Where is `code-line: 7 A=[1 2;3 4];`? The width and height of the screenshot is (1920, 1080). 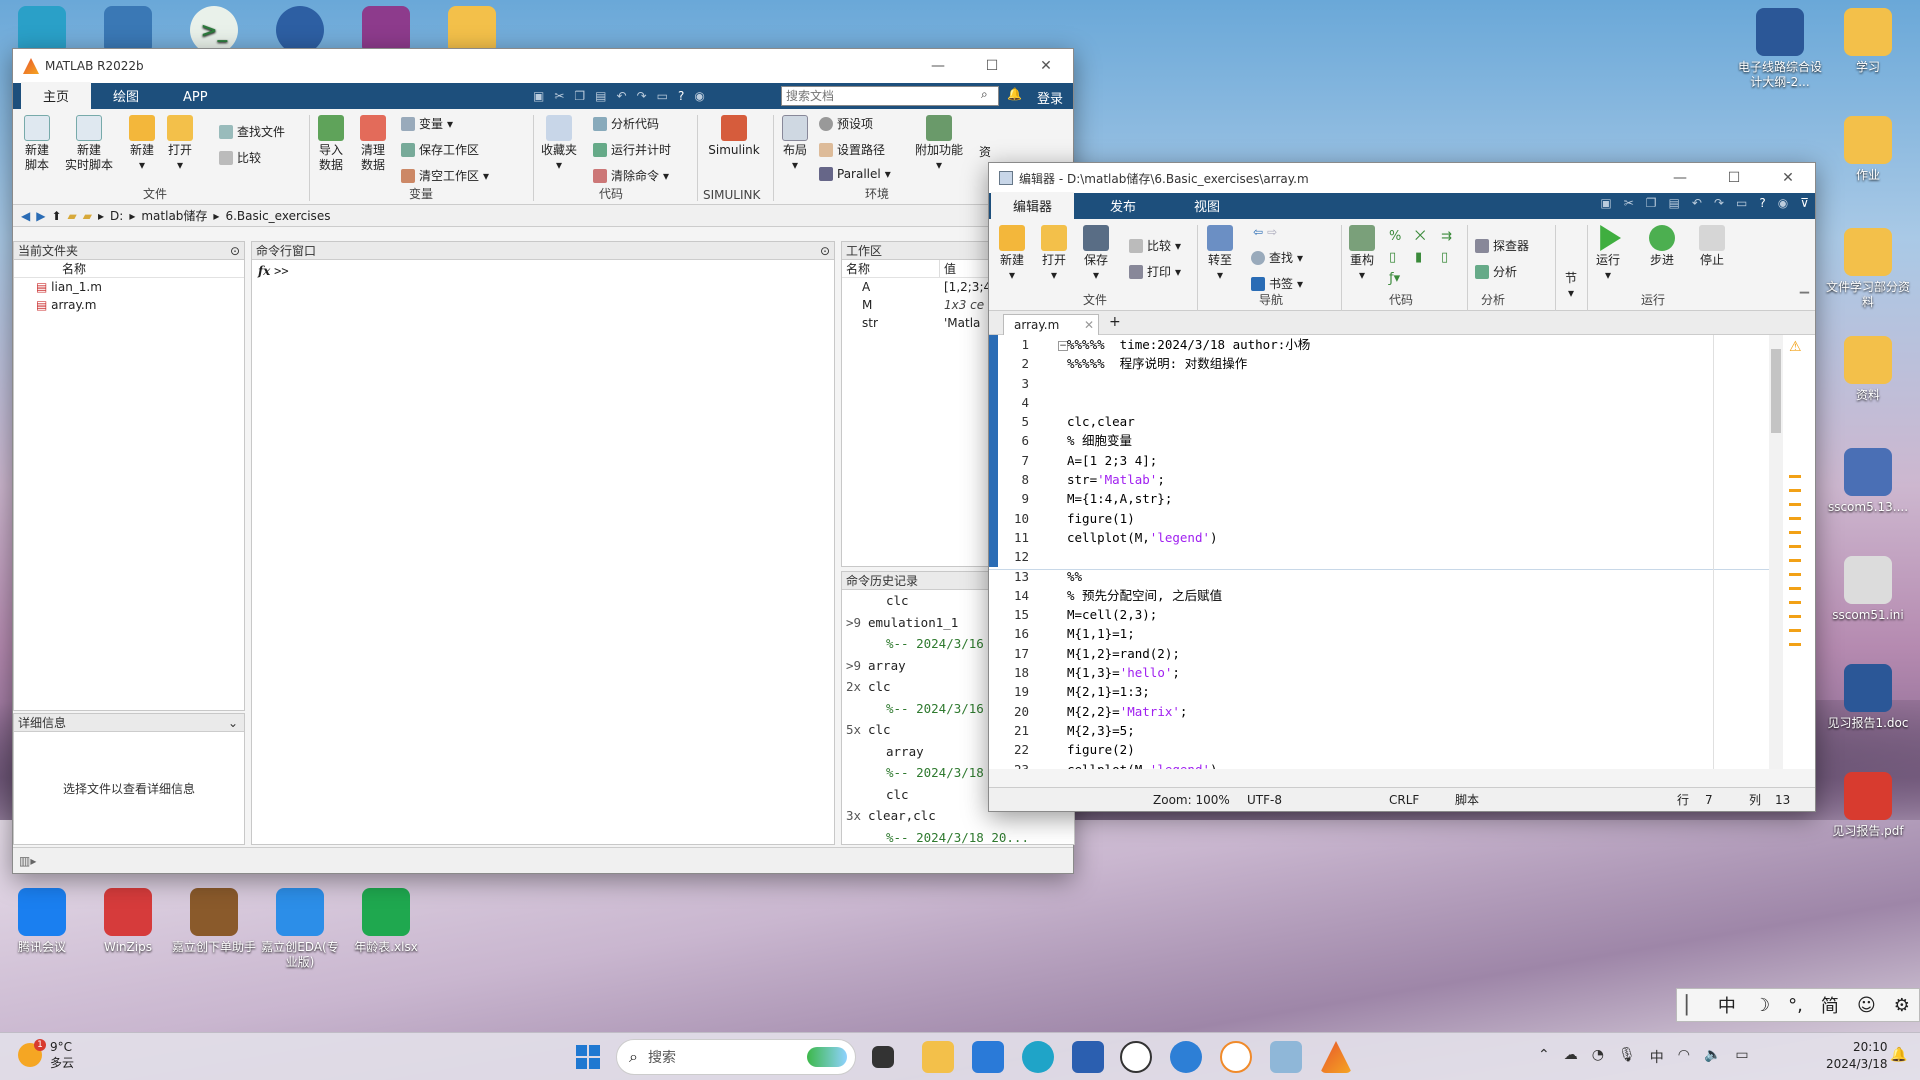 code-line: 7 A=[1 2;3 4]; is located at coordinates (1402, 460).